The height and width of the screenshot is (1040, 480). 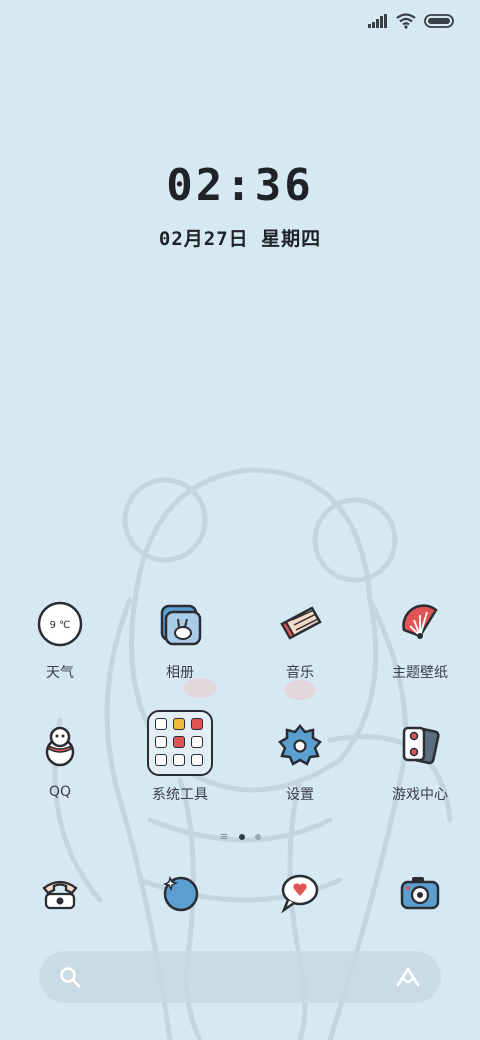 What do you see at coordinates (257, 836) in the screenshot?
I see `page-dot` at bounding box center [257, 836].